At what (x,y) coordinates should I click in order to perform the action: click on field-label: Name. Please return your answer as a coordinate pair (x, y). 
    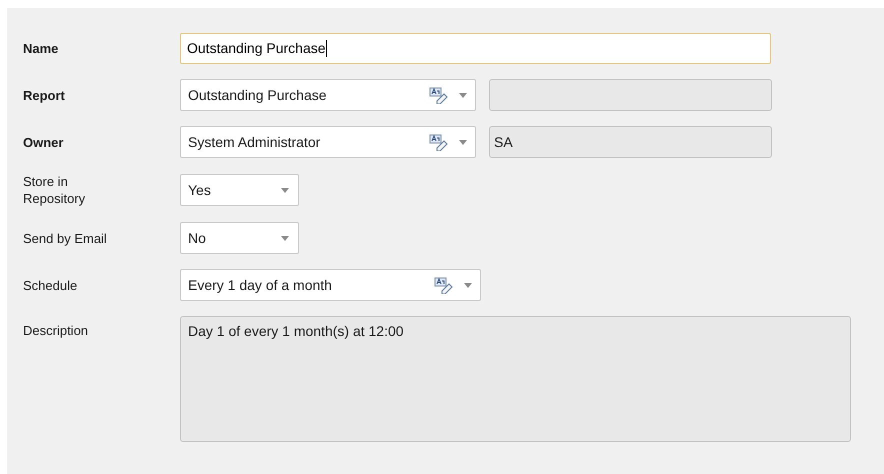
    Looking at the image, I should click on (41, 48).